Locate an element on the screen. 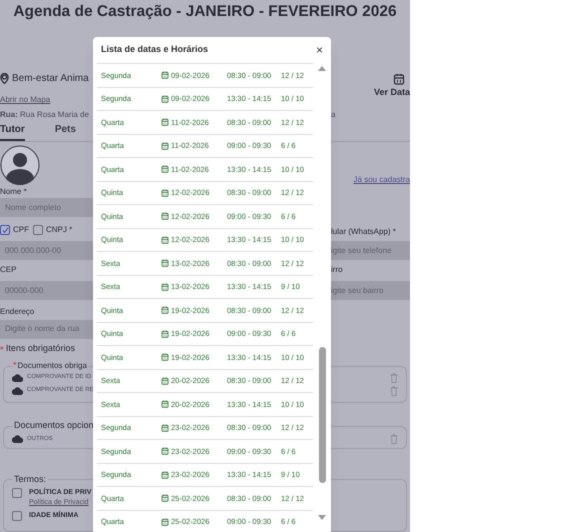  modal-title: Lista de datas e Horários is located at coordinates (154, 49).